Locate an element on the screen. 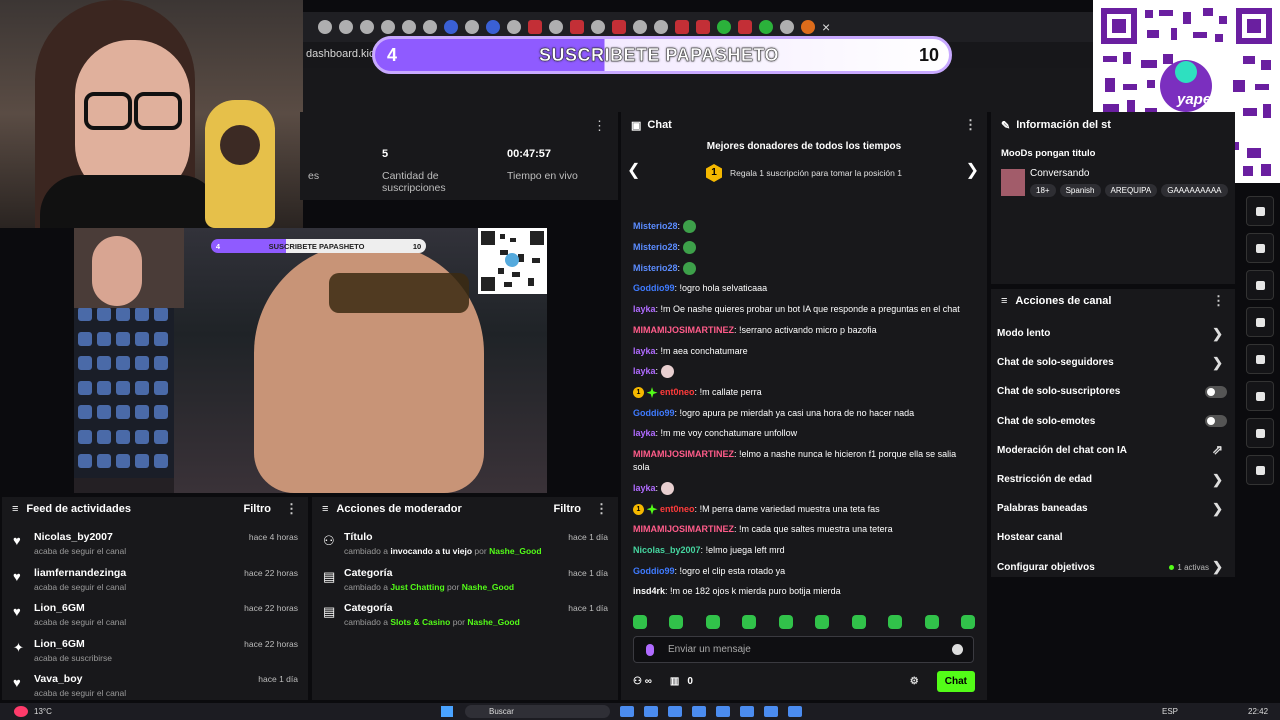 Image resolution: width=1280 pixels, height=720 pixels. channel-action-4: Moderación del chat con IA ⇗ is located at coordinates (1113, 450).